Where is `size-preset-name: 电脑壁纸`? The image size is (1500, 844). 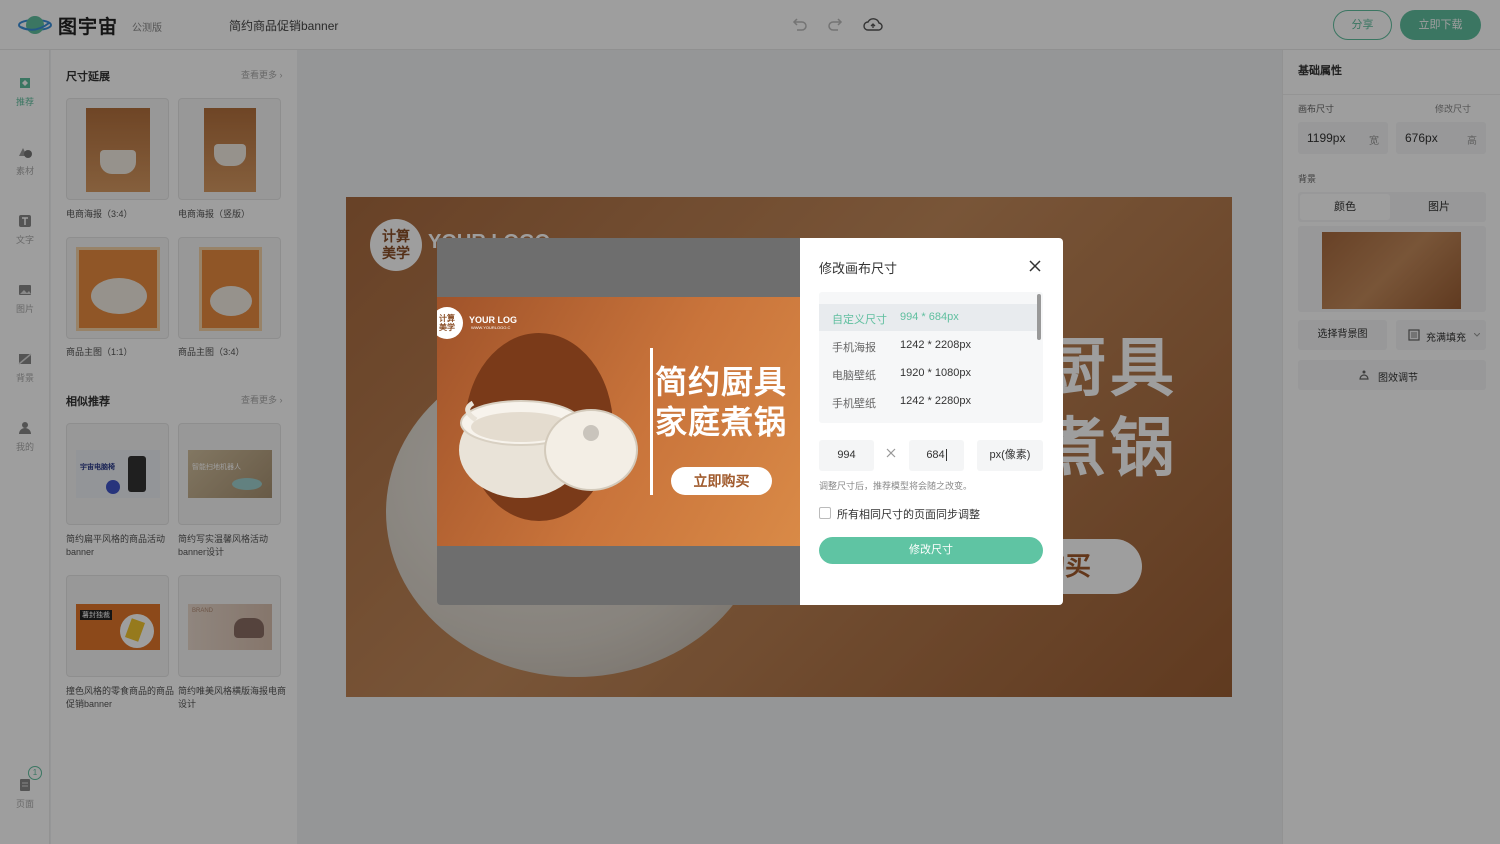 size-preset-name: 电脑壁纸 is located at coordinates (854, 376).